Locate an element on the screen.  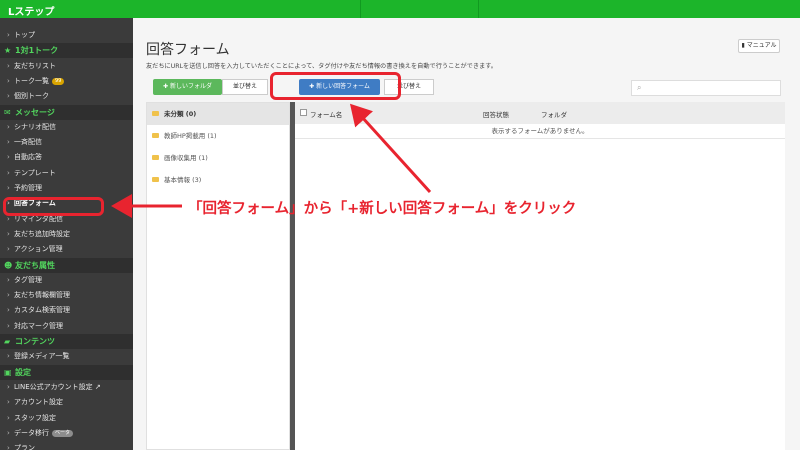
sort-folders-button: 並び替え is located at coordinates (245, 87).